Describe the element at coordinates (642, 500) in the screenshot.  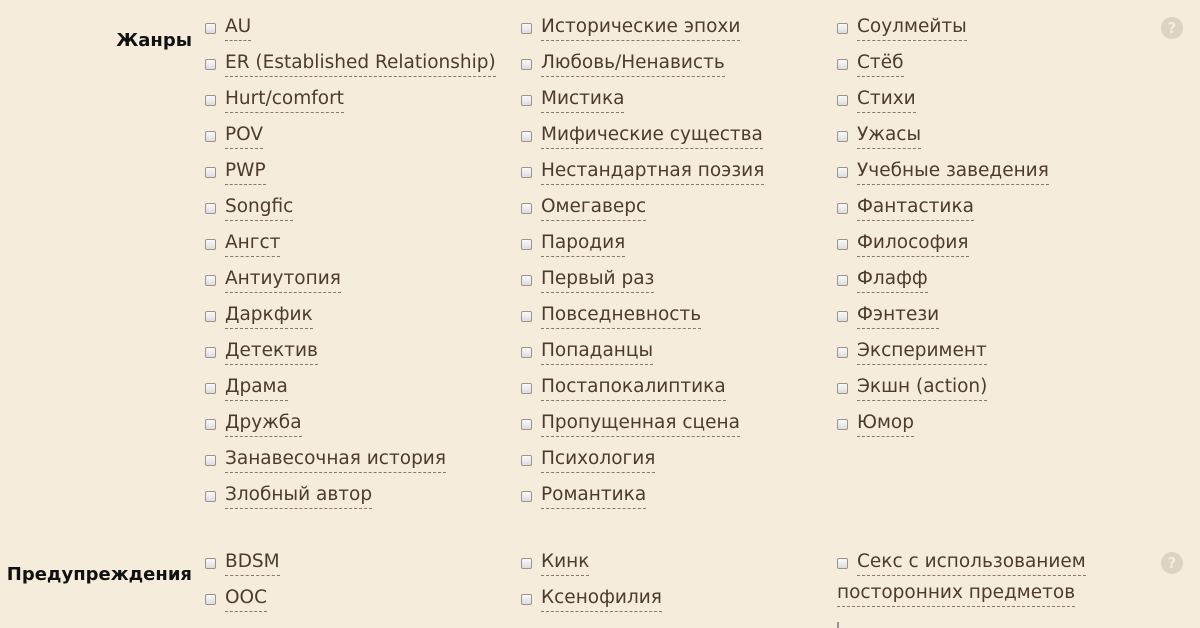
I see `genre-option: Романтика` at that location.